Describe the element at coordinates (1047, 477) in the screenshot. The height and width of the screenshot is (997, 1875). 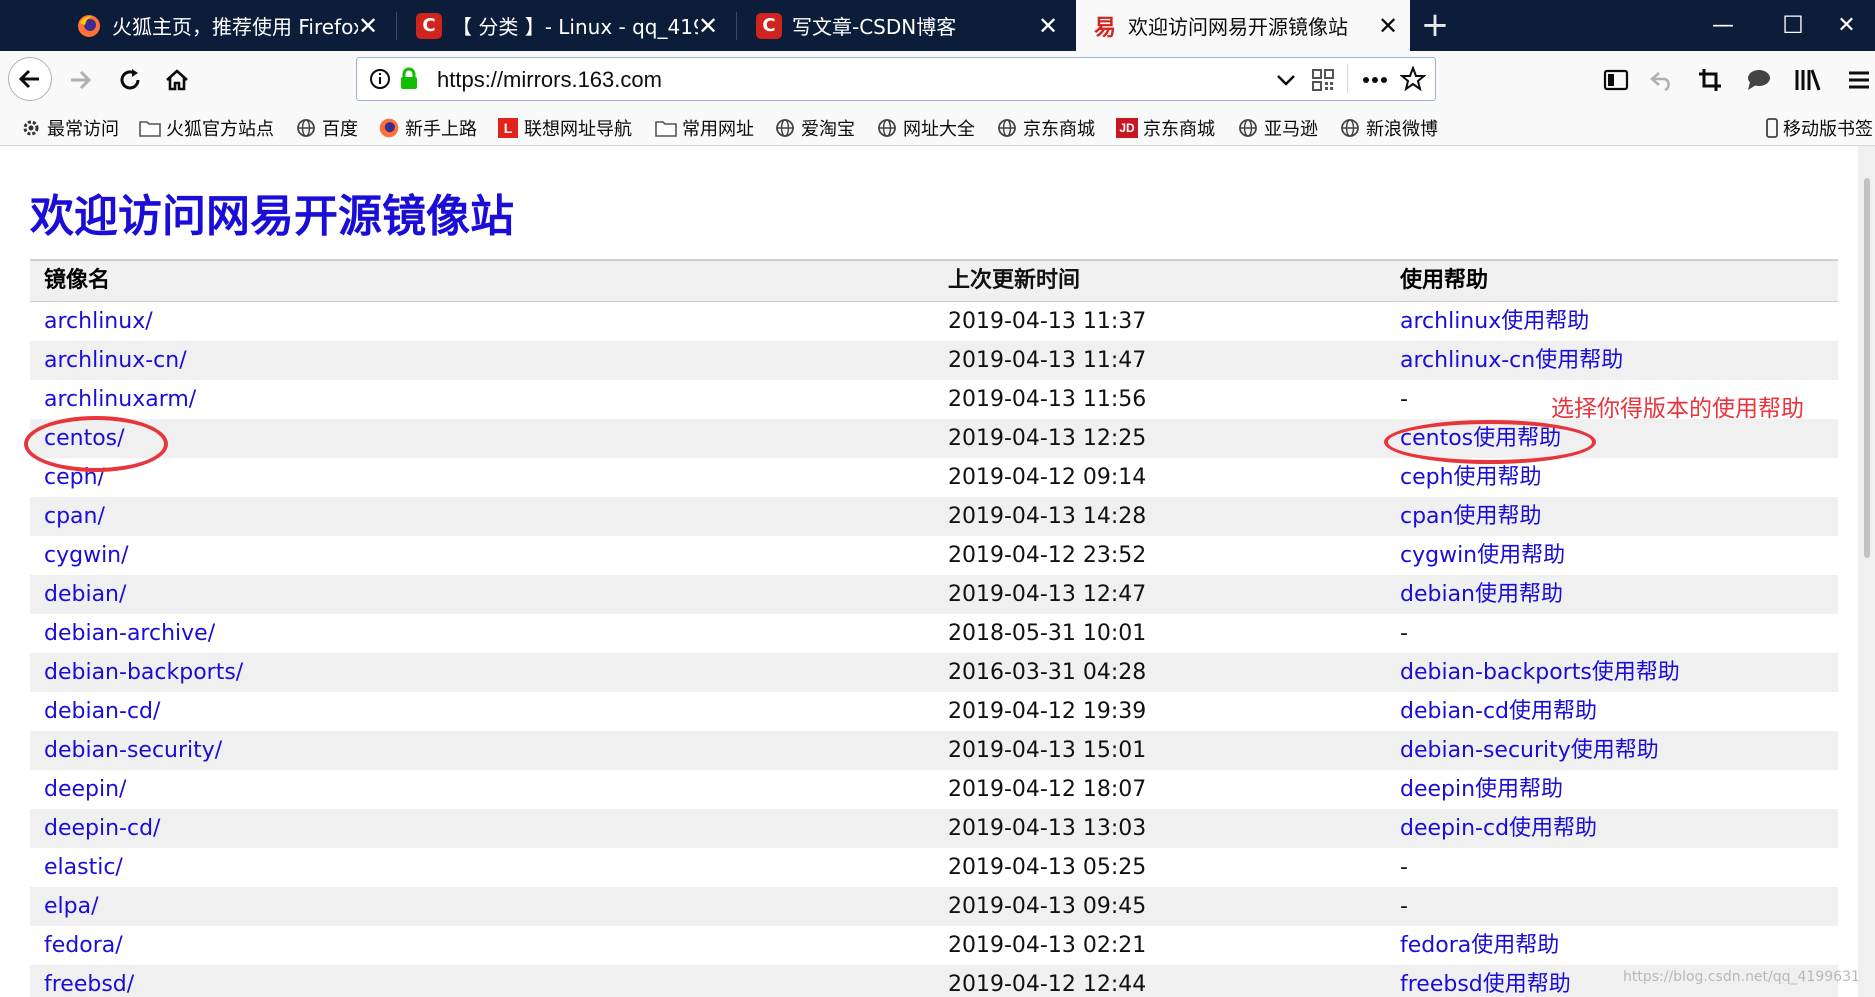
I see `last-updated: 2019-04-12 09:14` at that location.